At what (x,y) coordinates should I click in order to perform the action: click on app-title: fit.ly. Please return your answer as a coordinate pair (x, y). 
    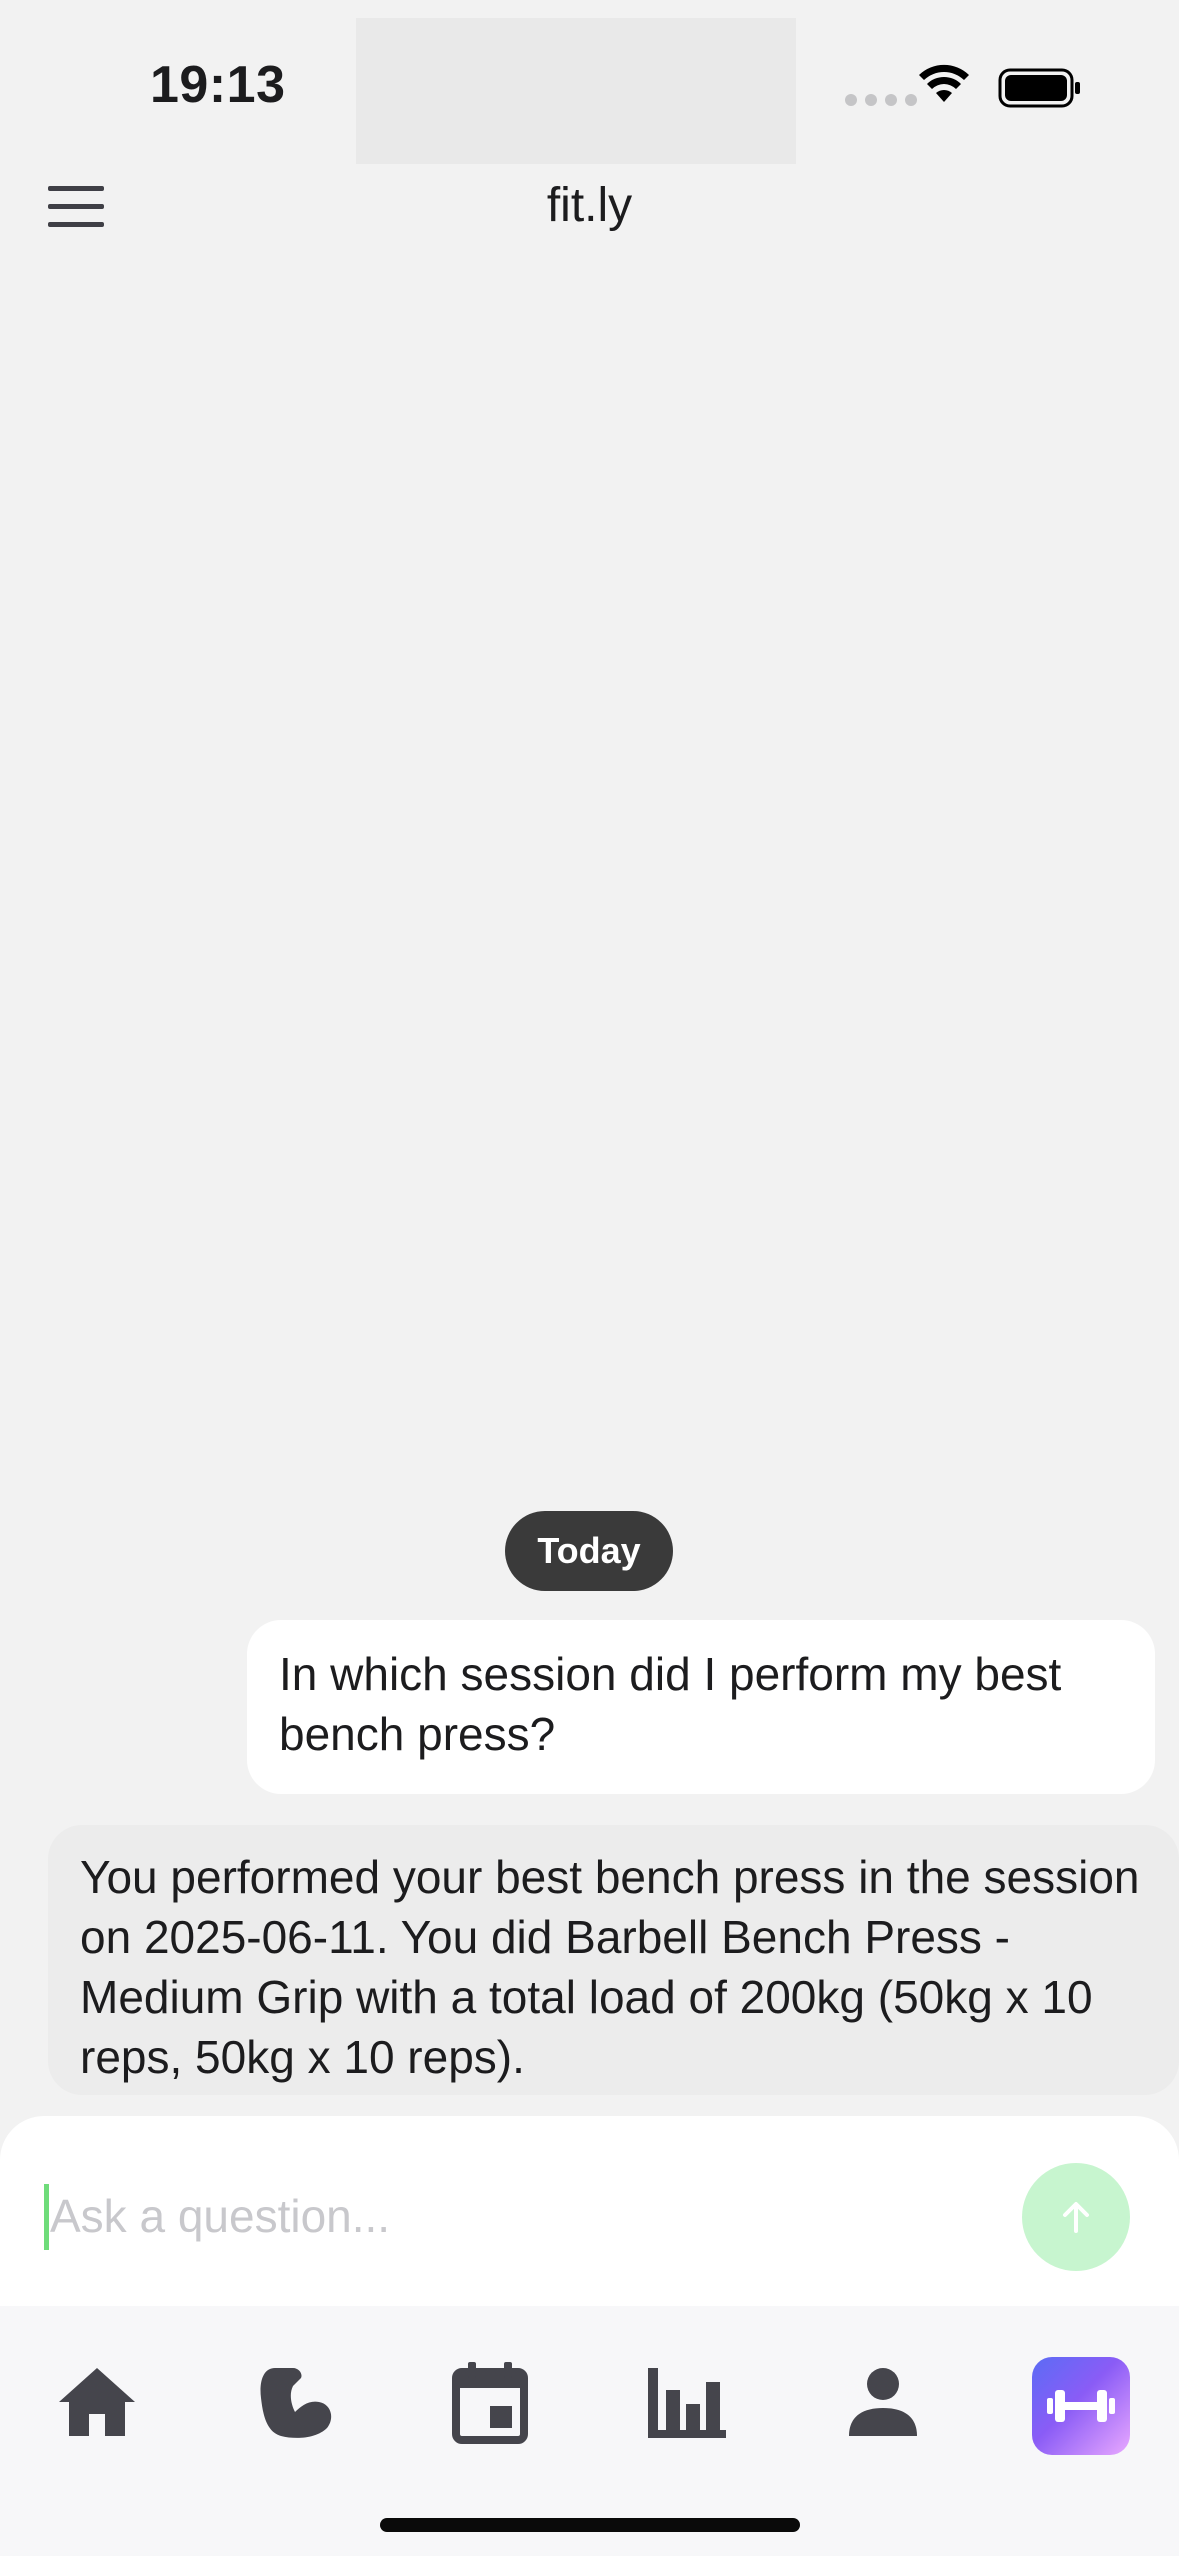
    Looking at the image, I should click on (589, 205).